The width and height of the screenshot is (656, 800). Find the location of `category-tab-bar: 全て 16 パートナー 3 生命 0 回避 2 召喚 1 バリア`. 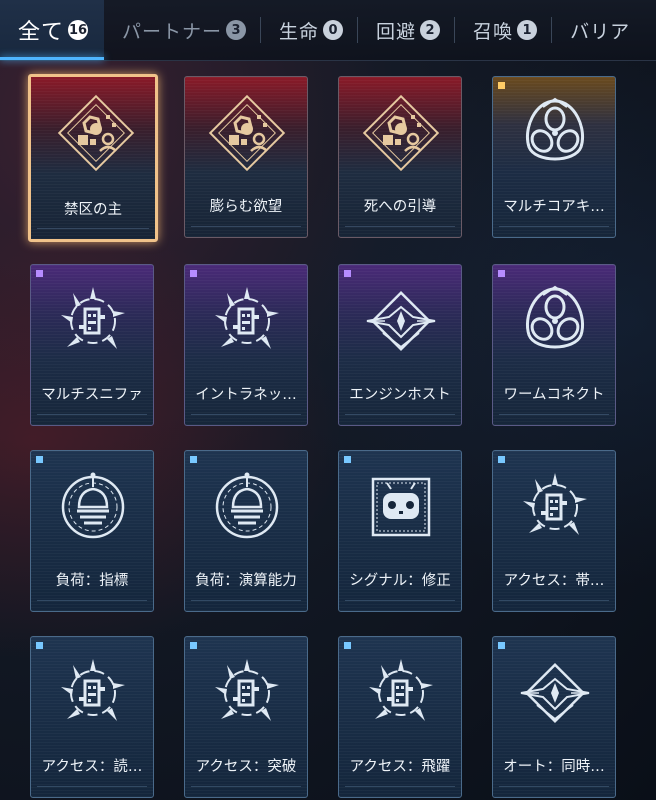

category-tab-bar: 全て 16 パートナー 3 生命 0 回避 2 召喚 1 バリア is located at coordinates (328, 30).